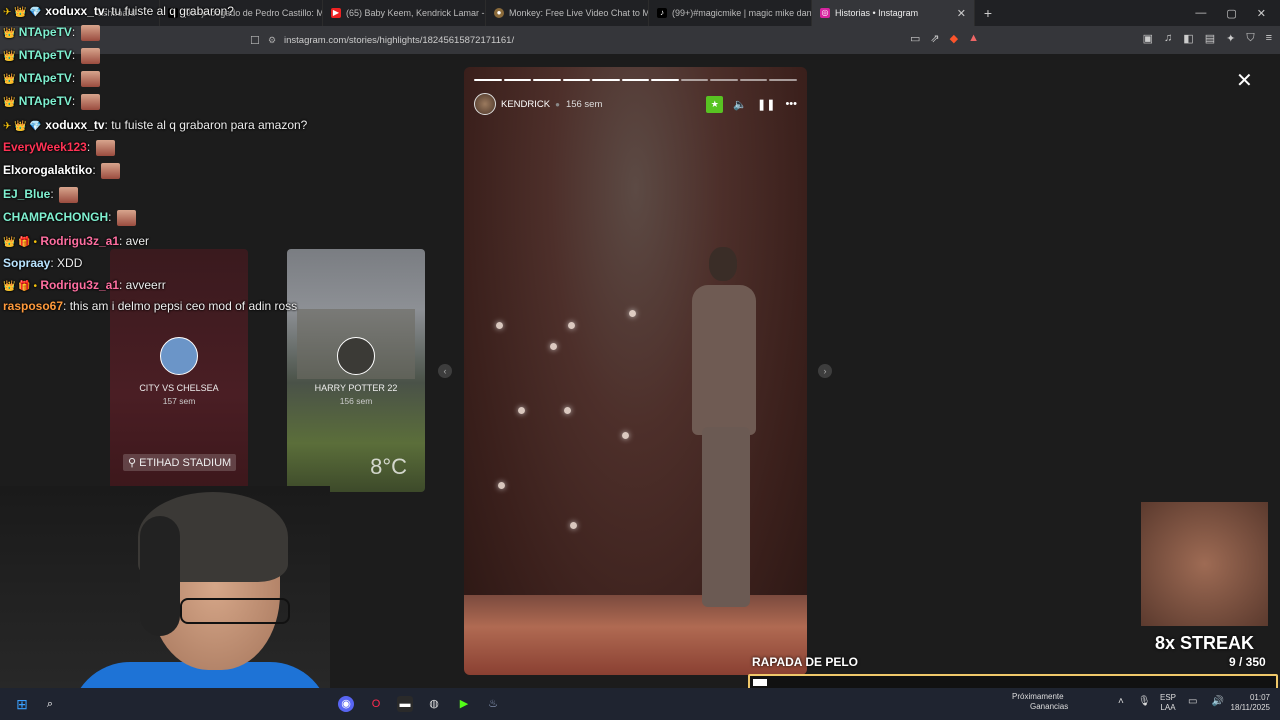  I want to click on highlight-title: HARRY POTTER 22, so click(356, 388).